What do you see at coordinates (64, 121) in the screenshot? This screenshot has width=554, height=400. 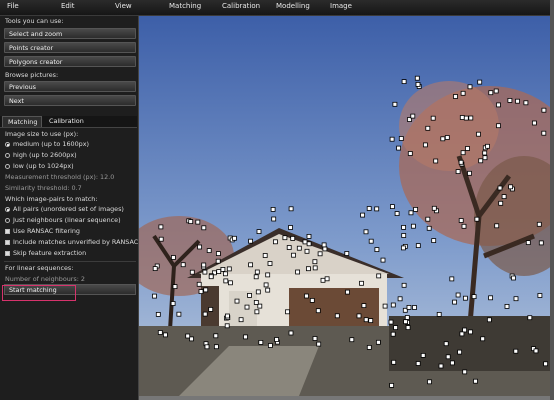 I see `tab-calibration: Calibration` at bounding box center [64, 121].